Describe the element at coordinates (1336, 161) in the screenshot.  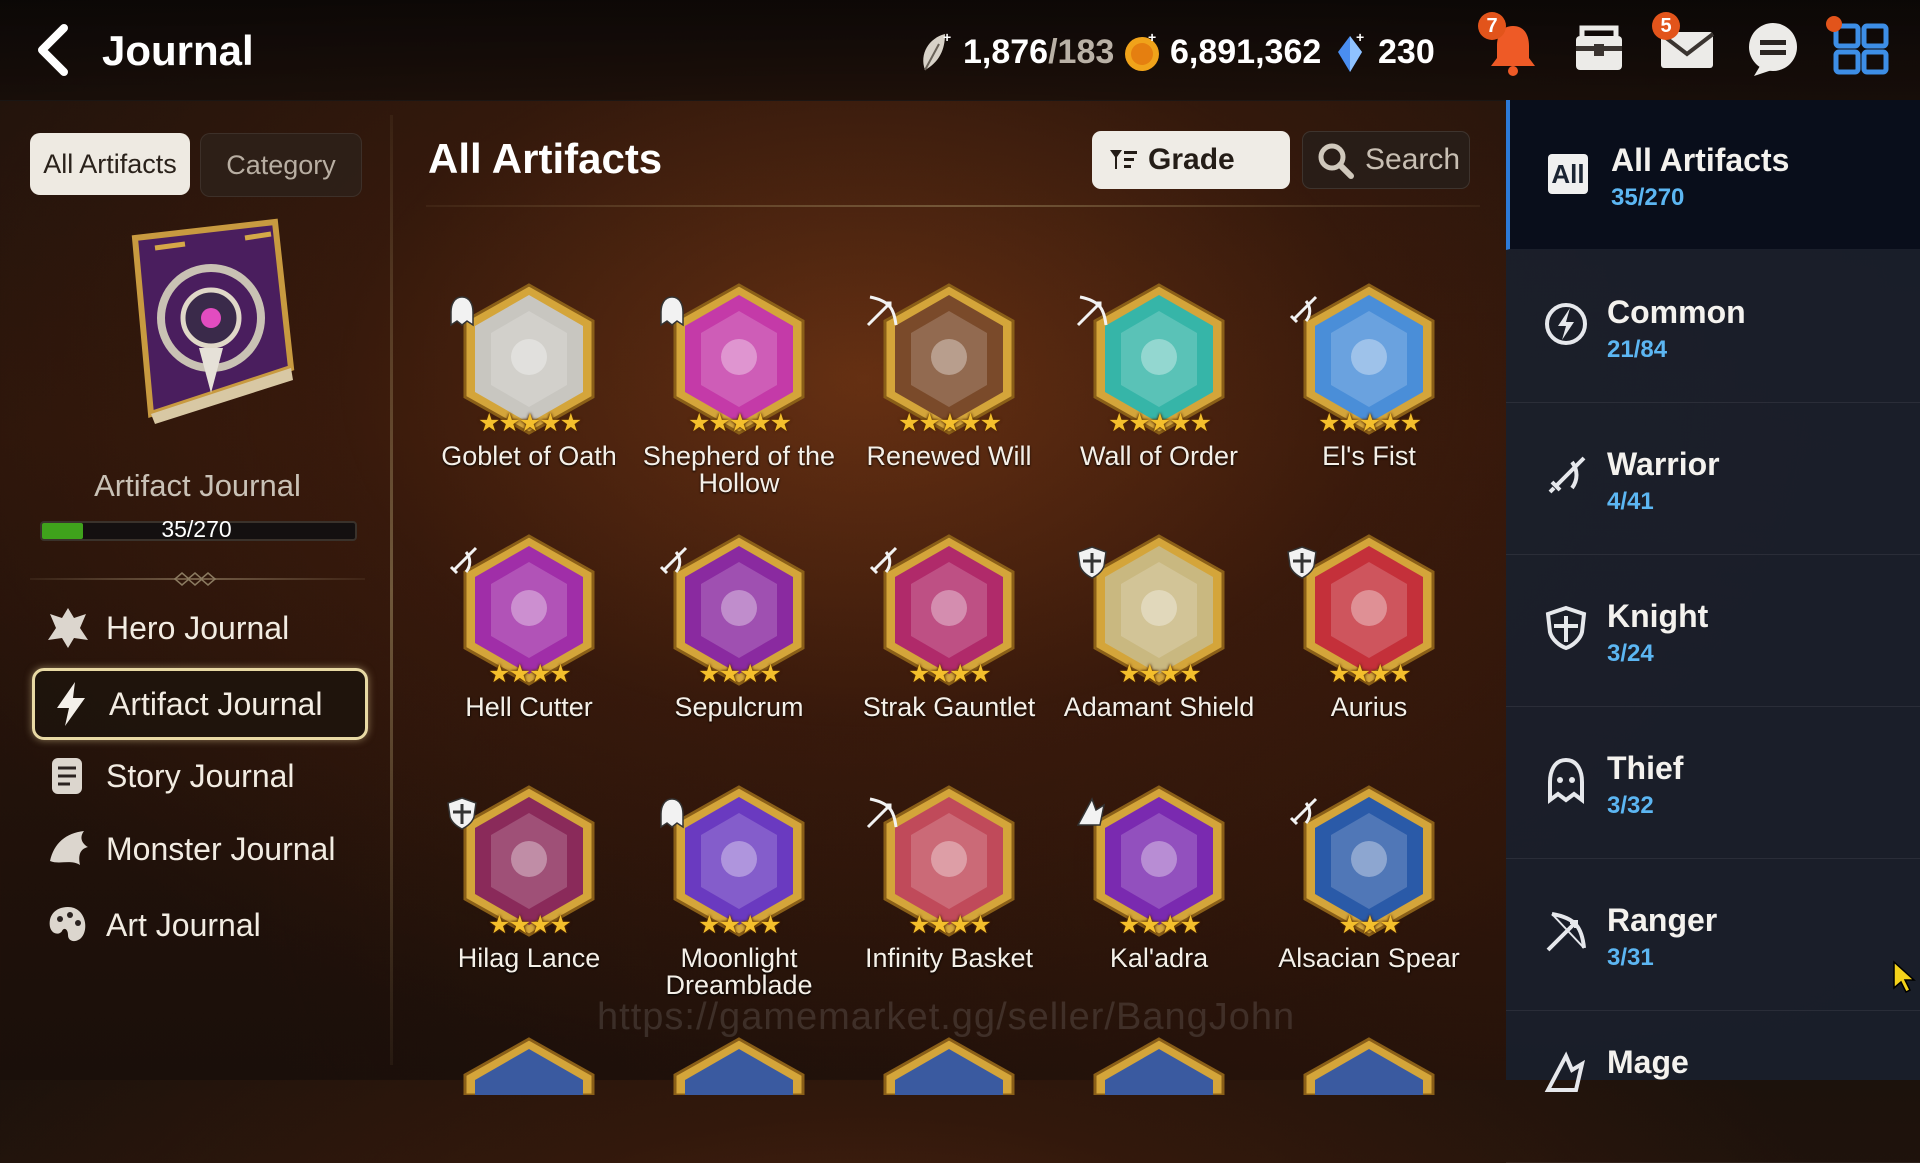
I see `search-icon` at that location.